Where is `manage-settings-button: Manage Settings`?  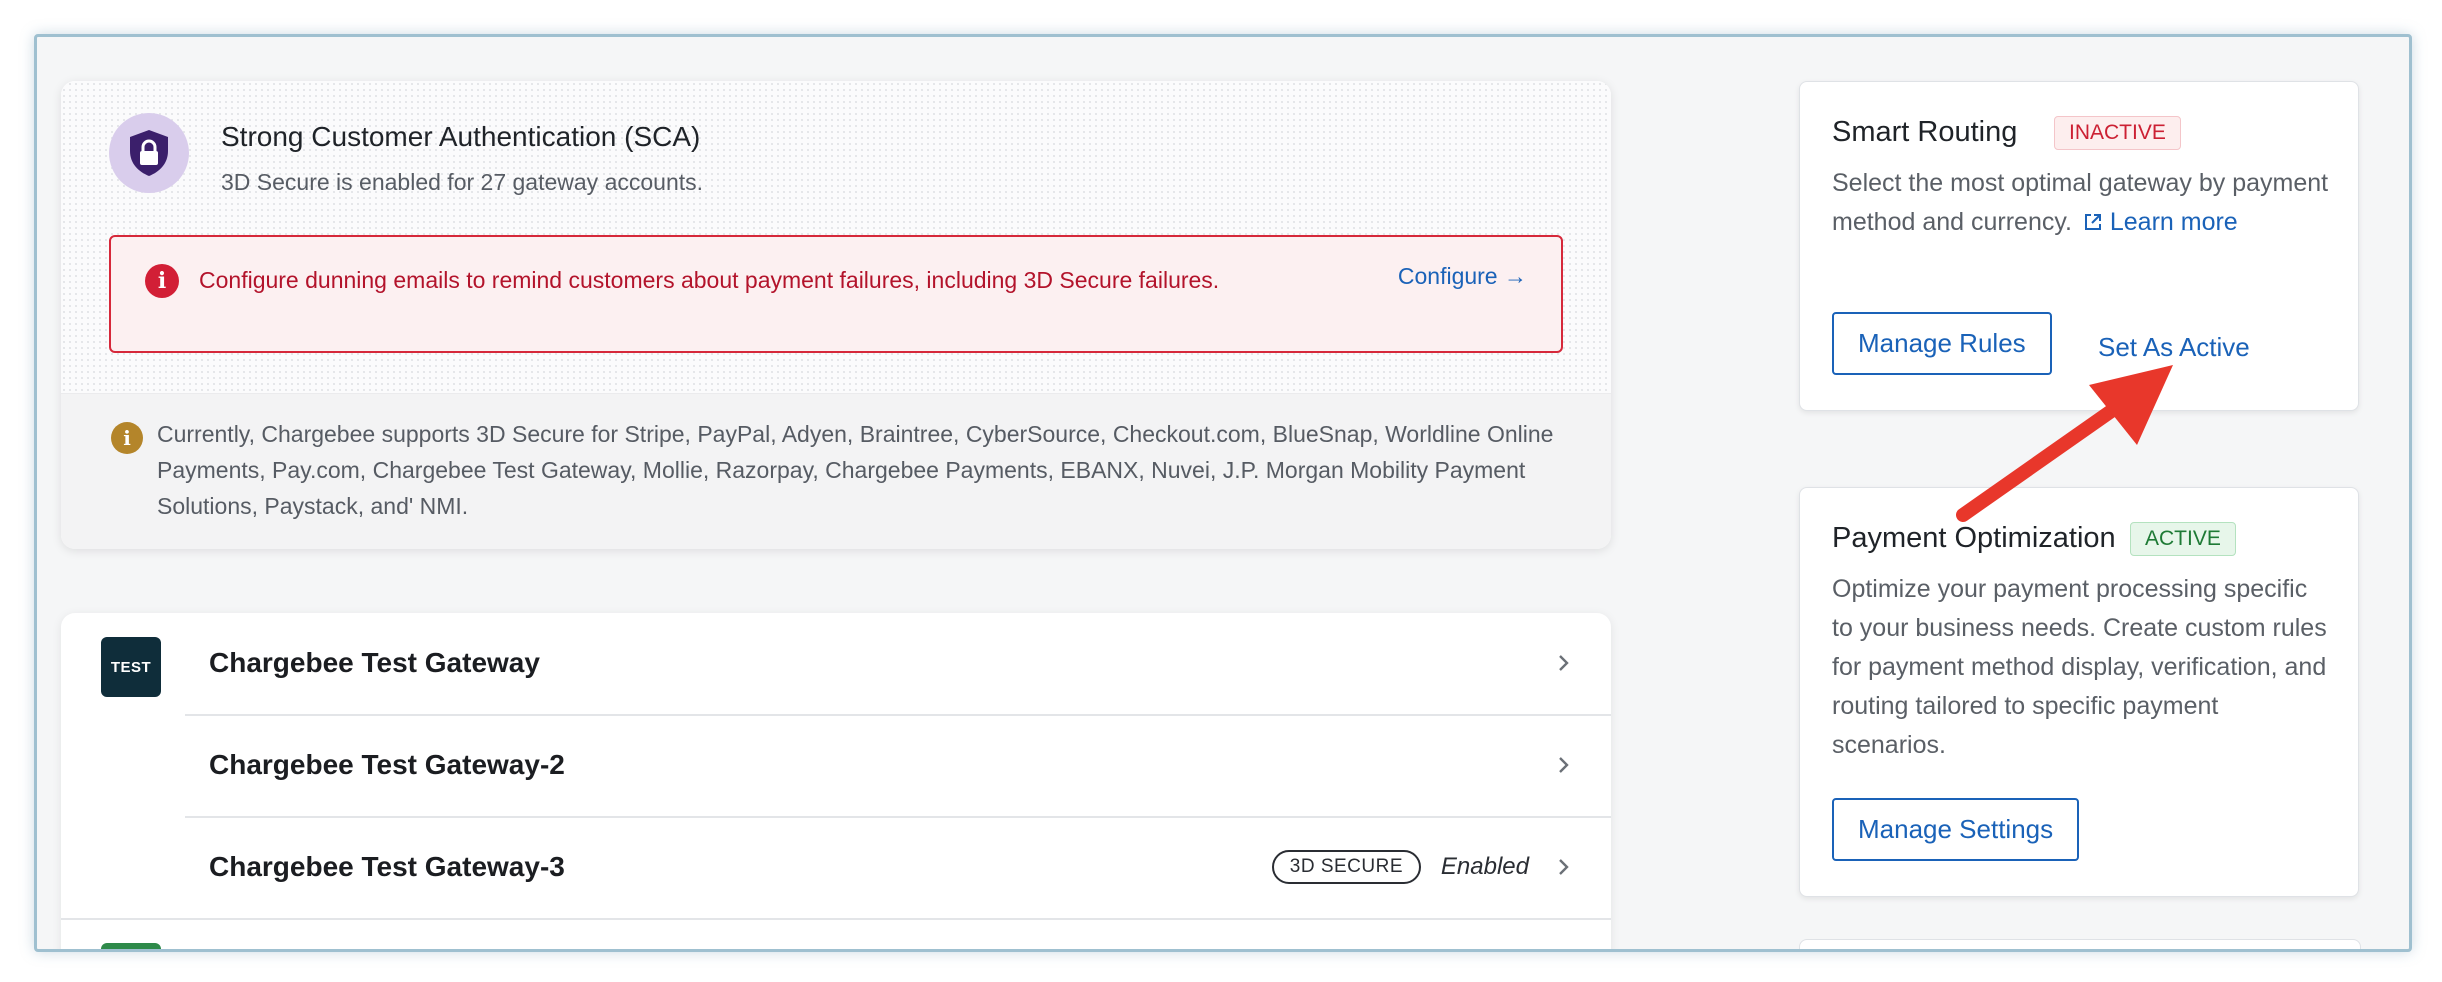 manage-settings-button: Manage Settings is located at coordinates (1956, 829).